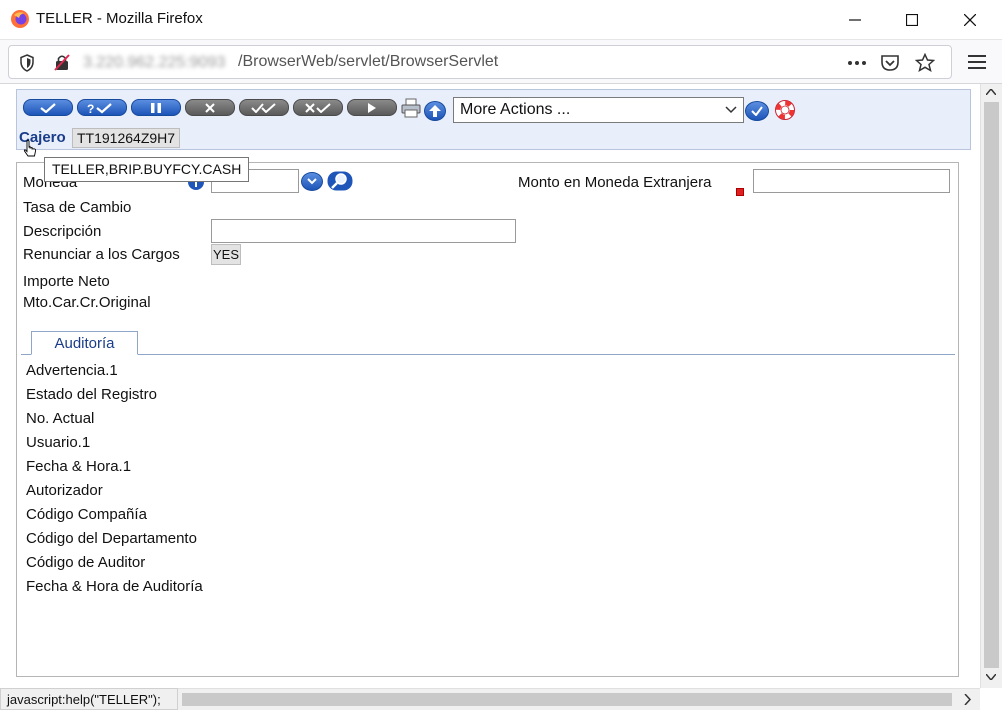  Describe the element at coordinates (111, 538) in the screenshot. I see `audit-field-label: Código del Departamento` at that location.